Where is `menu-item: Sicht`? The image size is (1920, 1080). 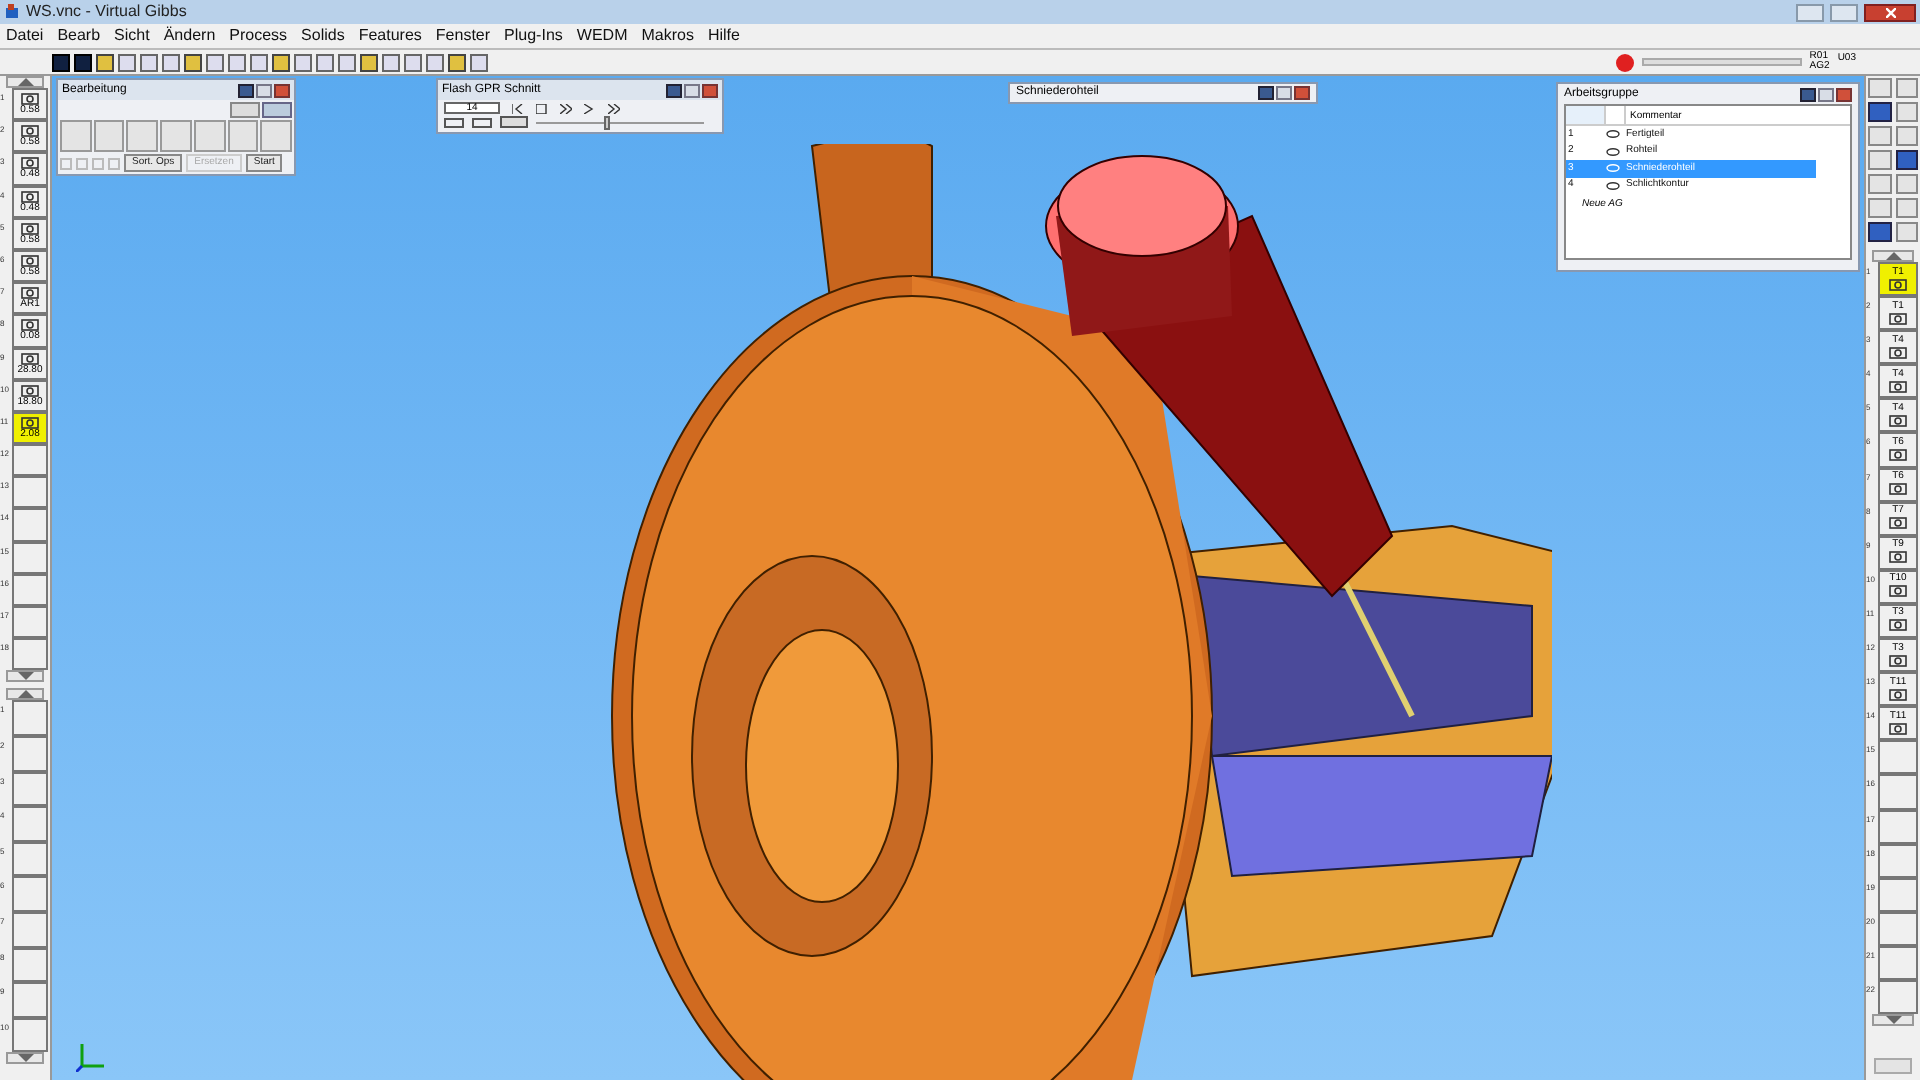
menu-item: Sicht is located at coordinates (132, 36).